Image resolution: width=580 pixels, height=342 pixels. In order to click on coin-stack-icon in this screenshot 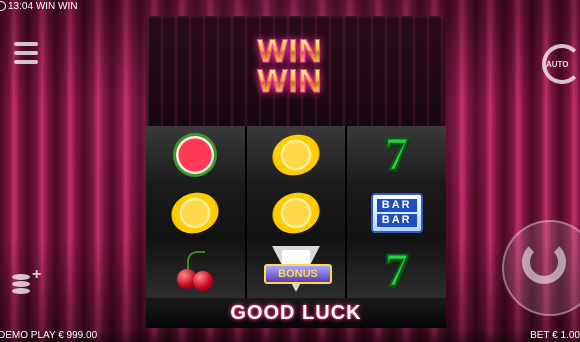, I will do `click(21, 277)`.